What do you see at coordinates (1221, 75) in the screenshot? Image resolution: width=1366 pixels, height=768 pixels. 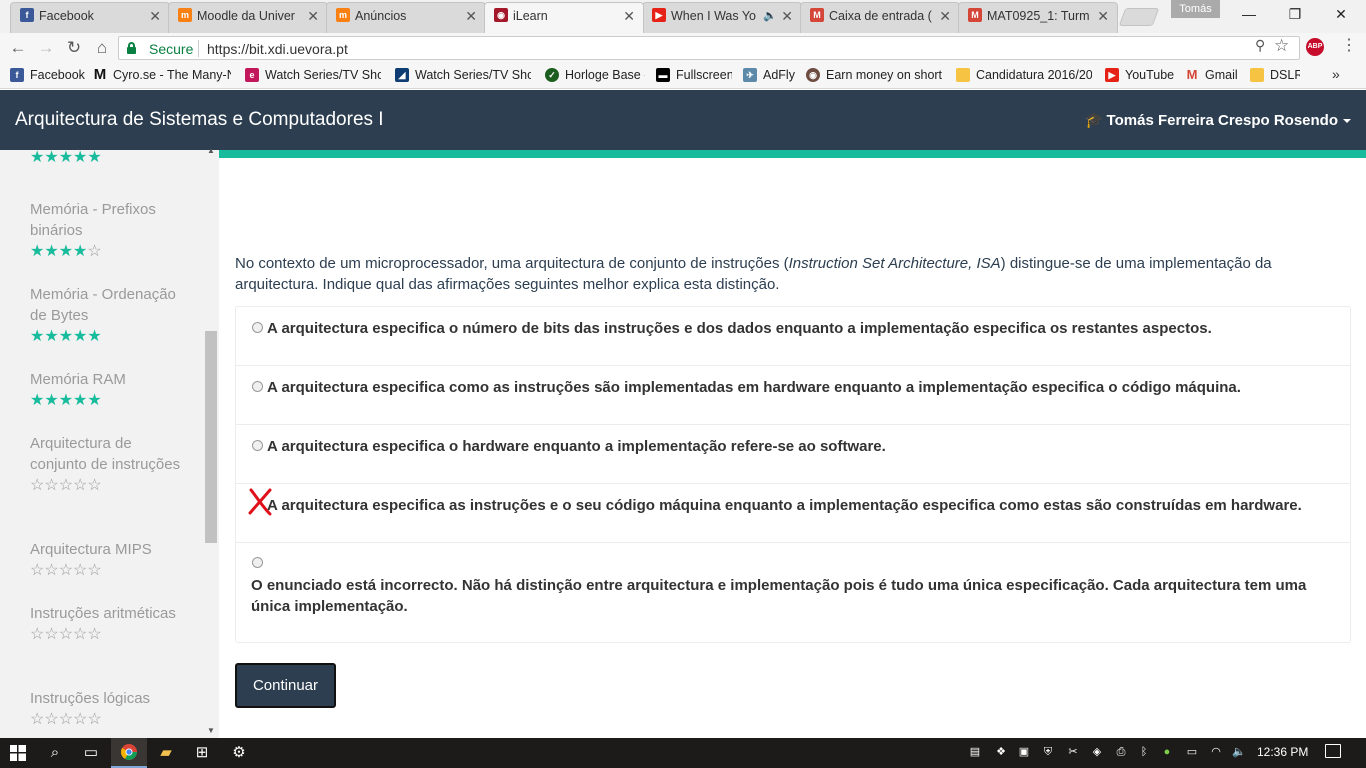 I see `bookmark-label: Gmail` at bounding box center [1221, 75].